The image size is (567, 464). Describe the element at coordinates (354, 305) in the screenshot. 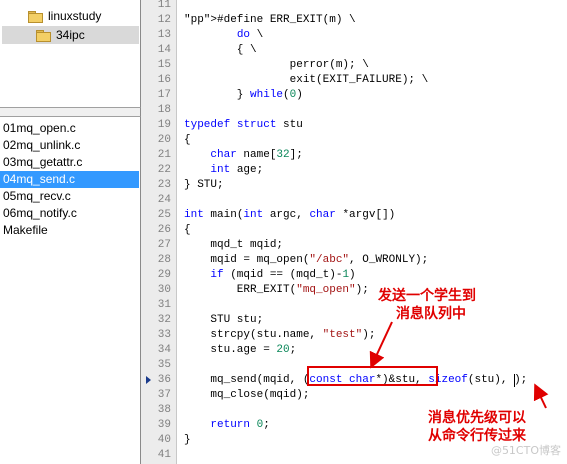

I see `code-line: 31` at that location.